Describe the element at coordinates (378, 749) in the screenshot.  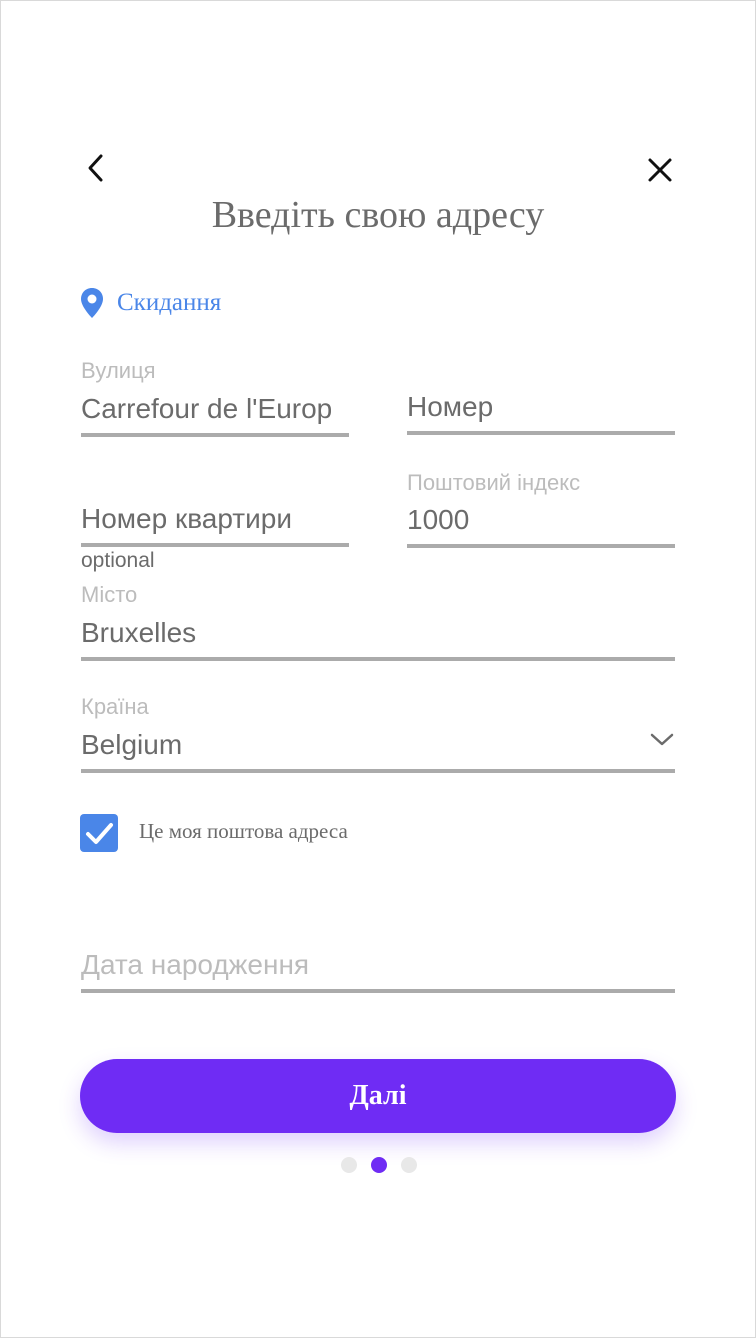
I see `country-select: Belgium` at that location.